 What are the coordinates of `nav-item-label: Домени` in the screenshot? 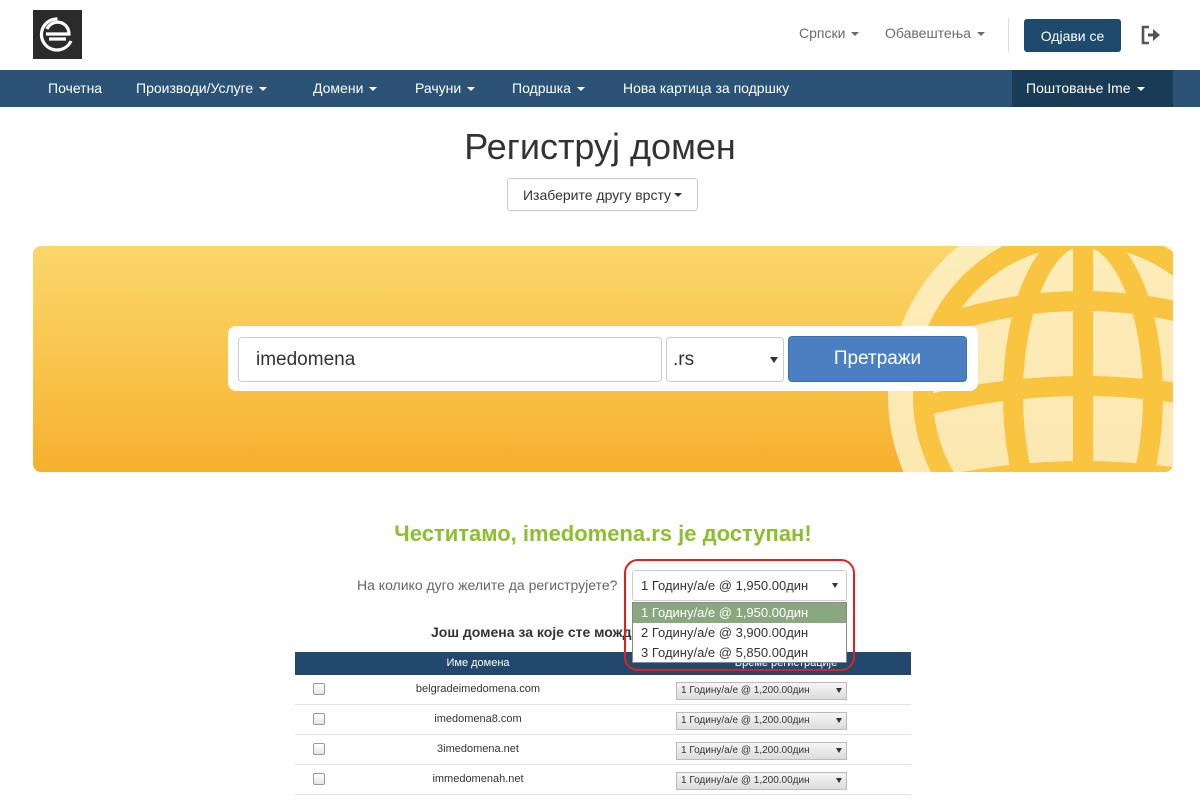 It's located at (338, 88).